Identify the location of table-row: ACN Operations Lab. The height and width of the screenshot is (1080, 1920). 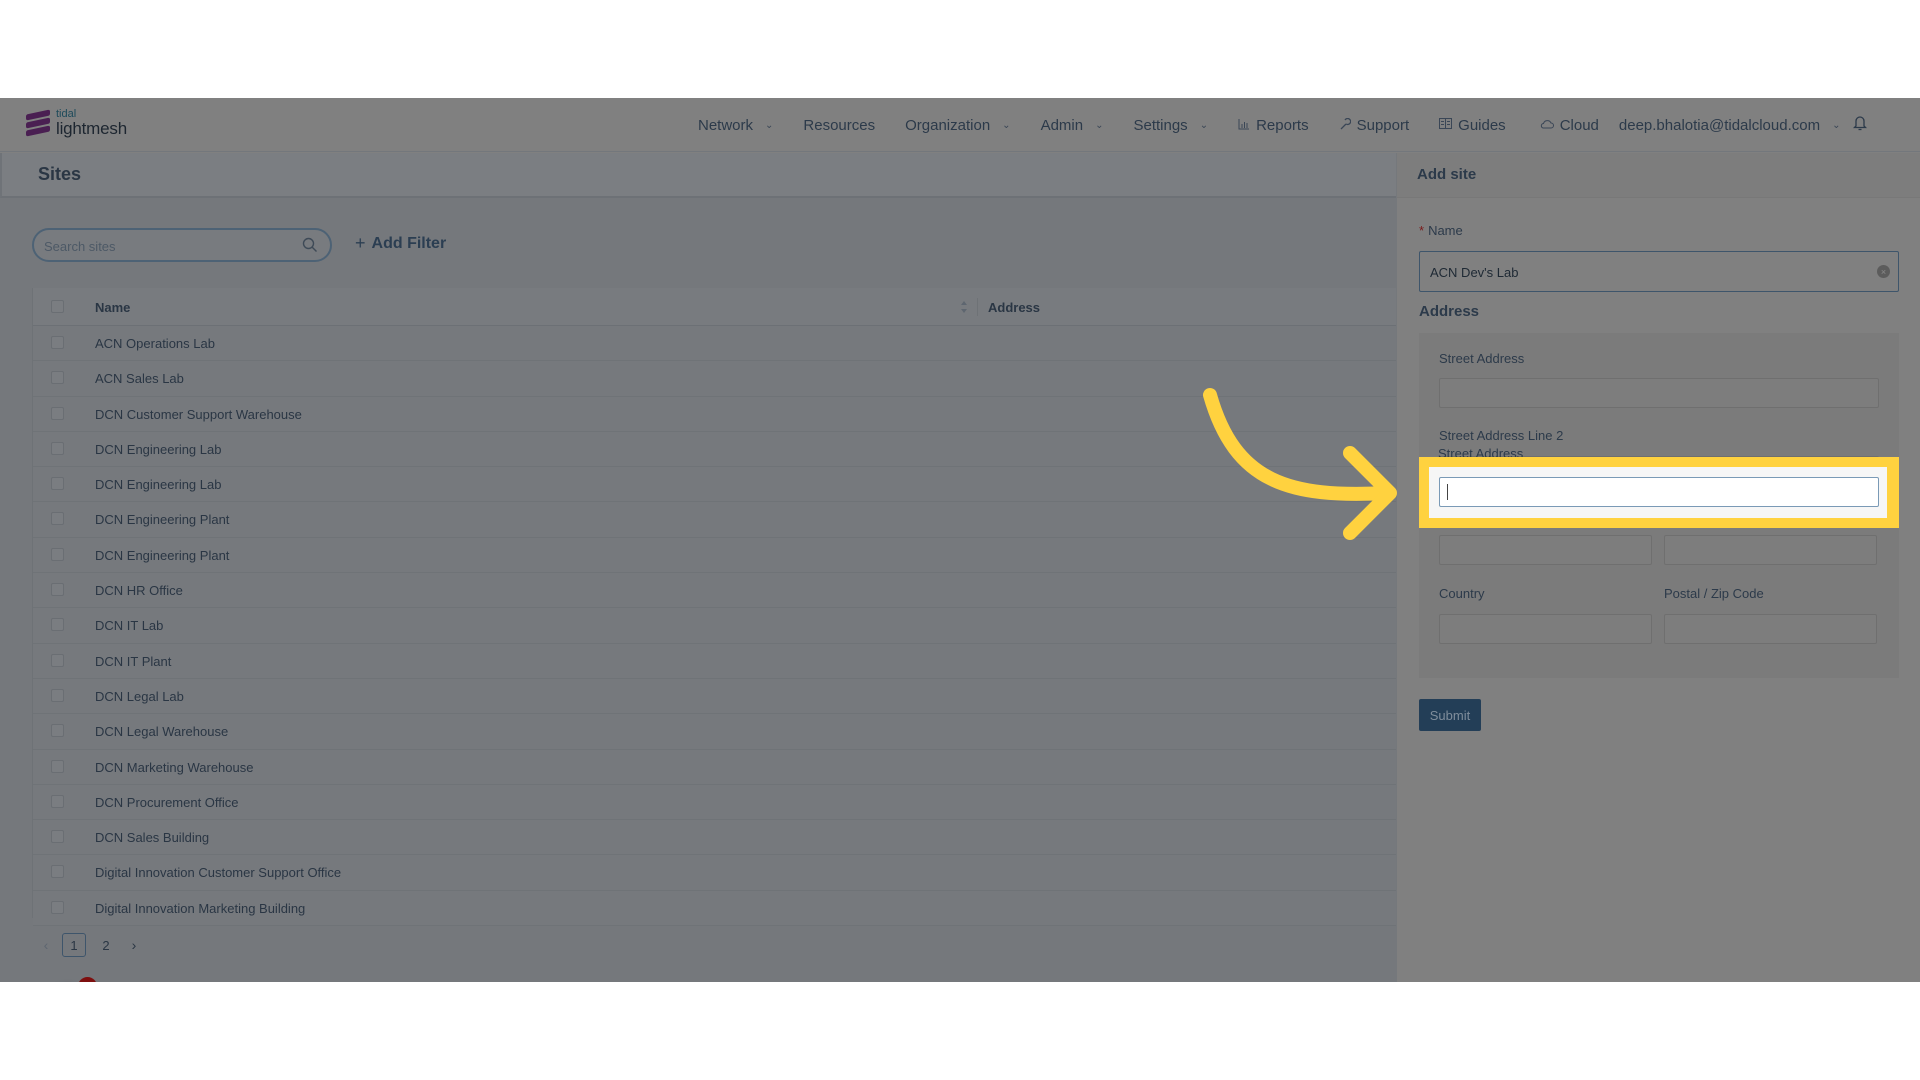
(715, 344).